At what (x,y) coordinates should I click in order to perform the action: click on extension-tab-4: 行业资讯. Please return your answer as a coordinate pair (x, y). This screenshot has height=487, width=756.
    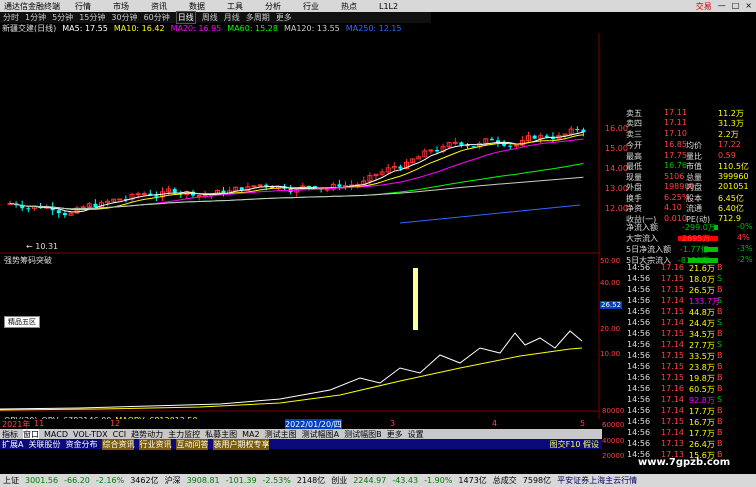
    Looking at the image, I should click on (155, 444).